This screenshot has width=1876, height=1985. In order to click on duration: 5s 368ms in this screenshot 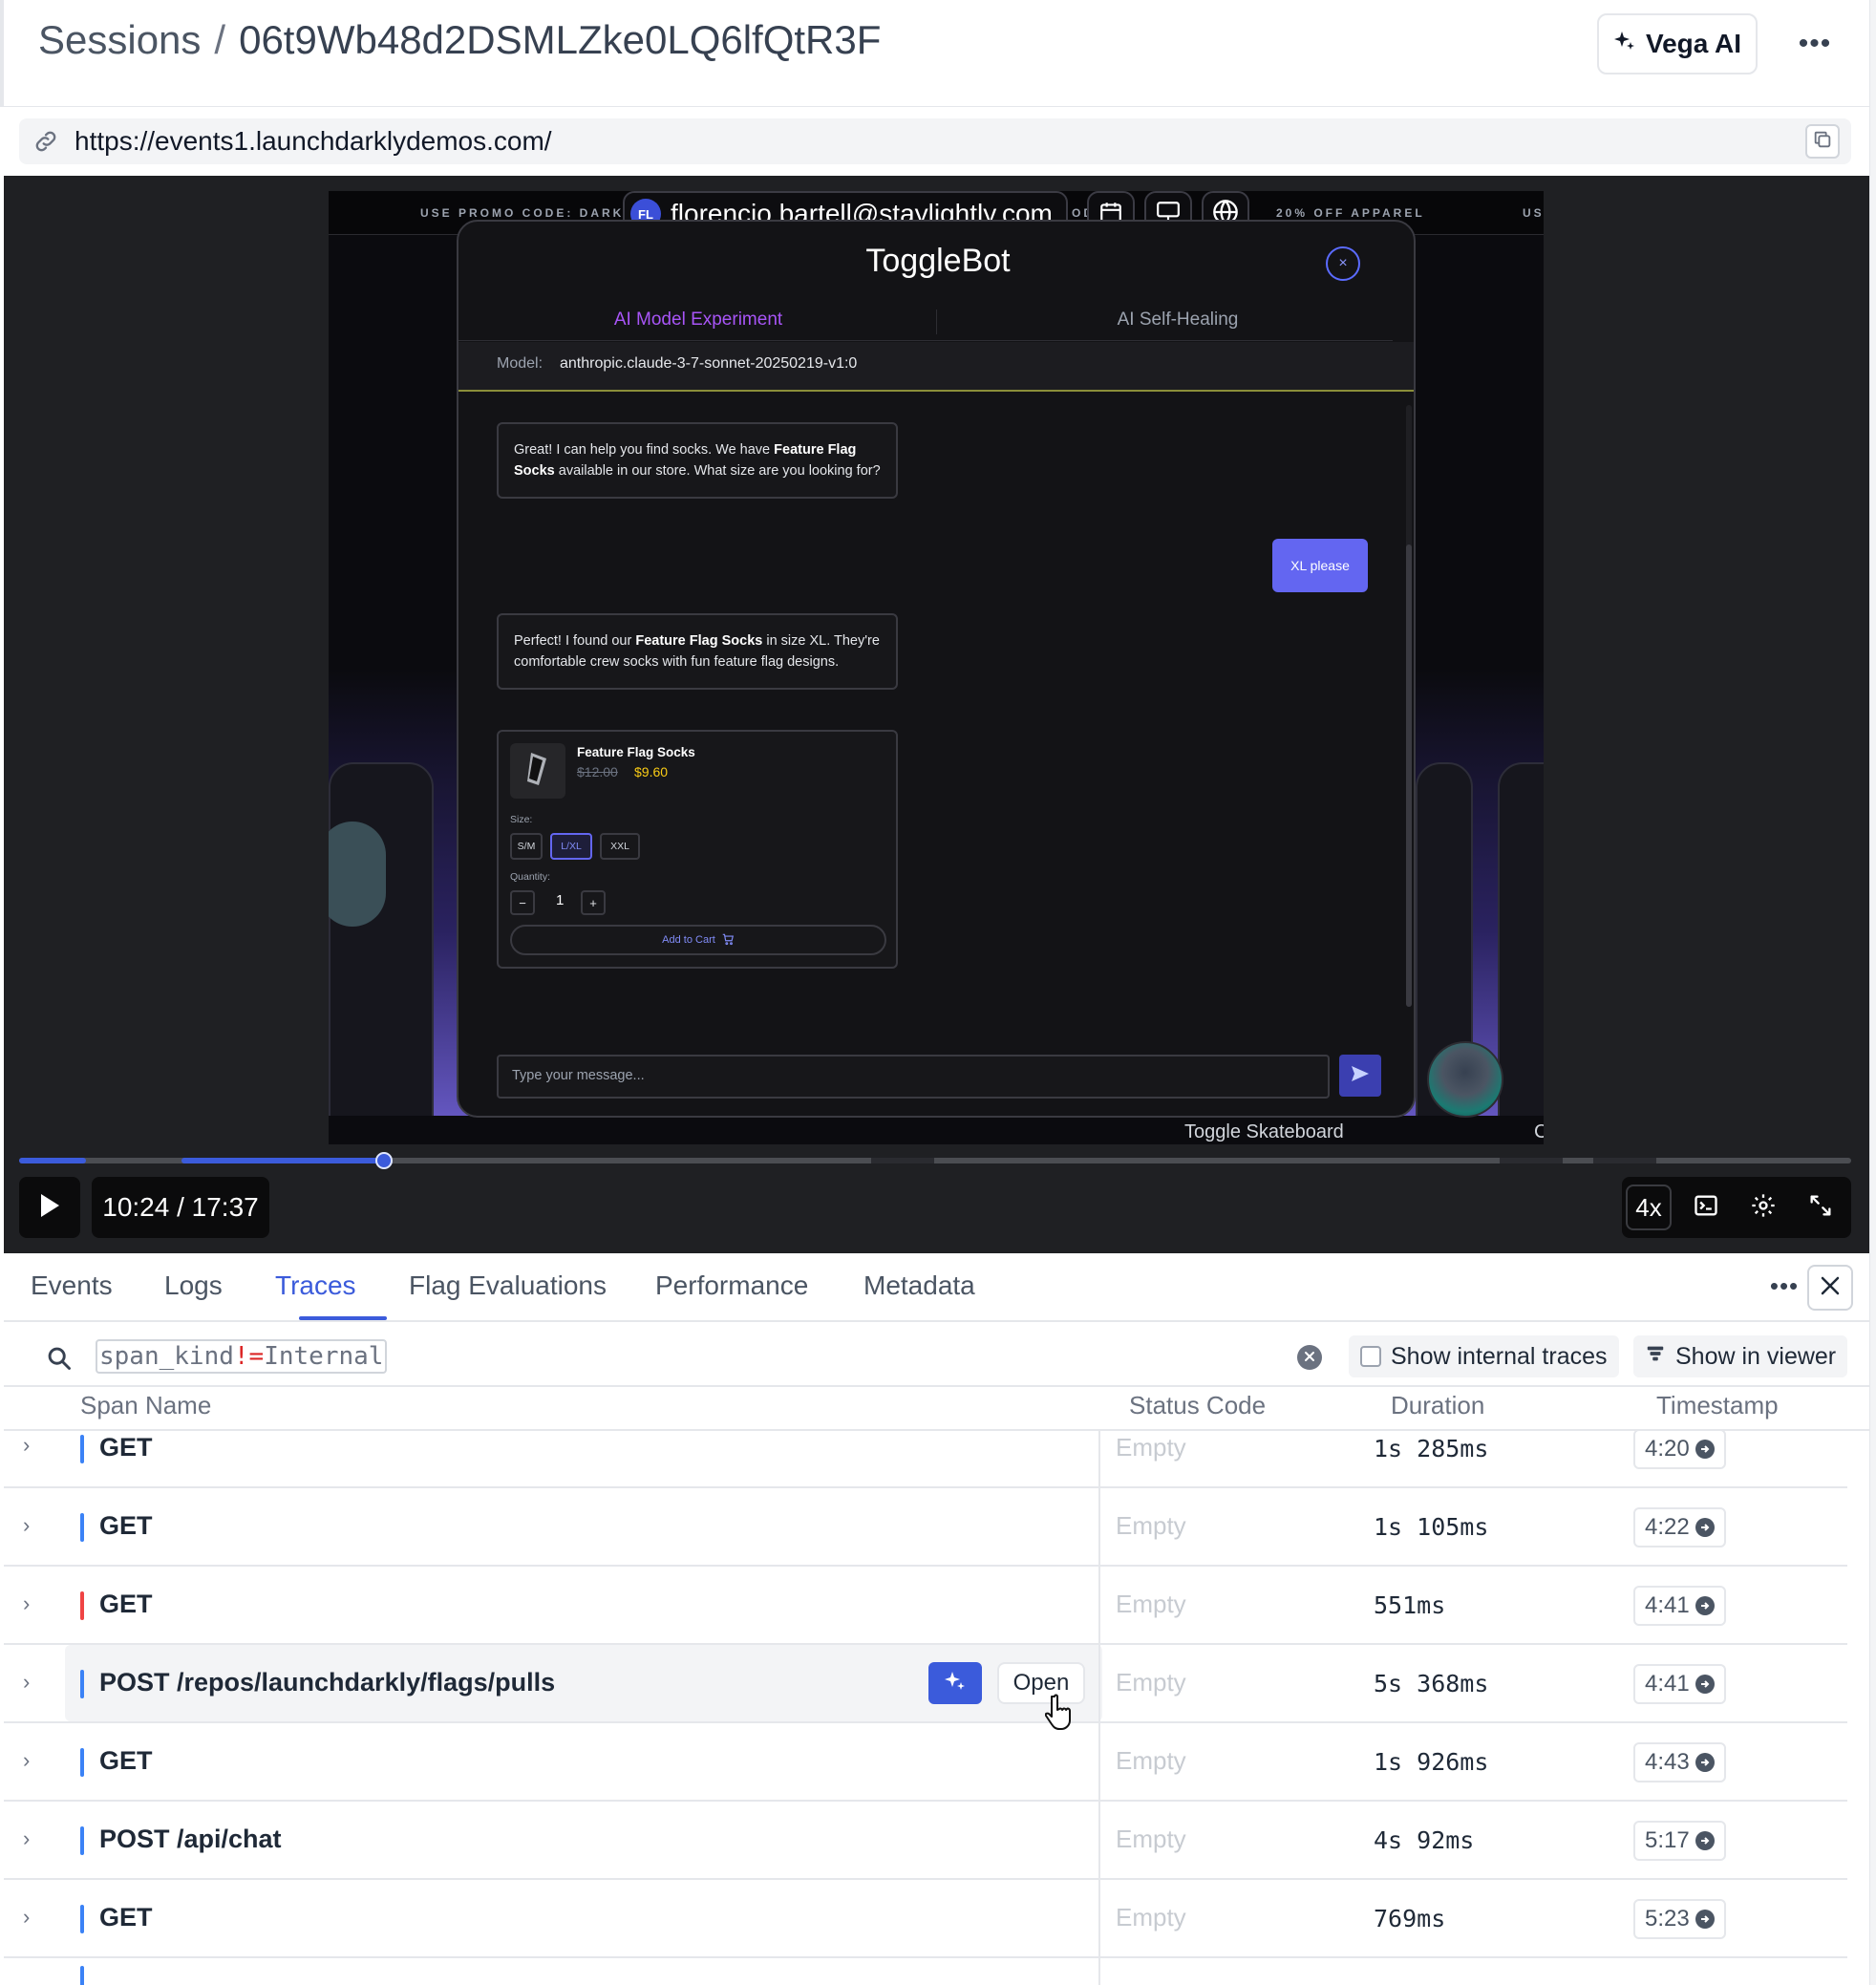, I will do `click(1431, 1683)`.